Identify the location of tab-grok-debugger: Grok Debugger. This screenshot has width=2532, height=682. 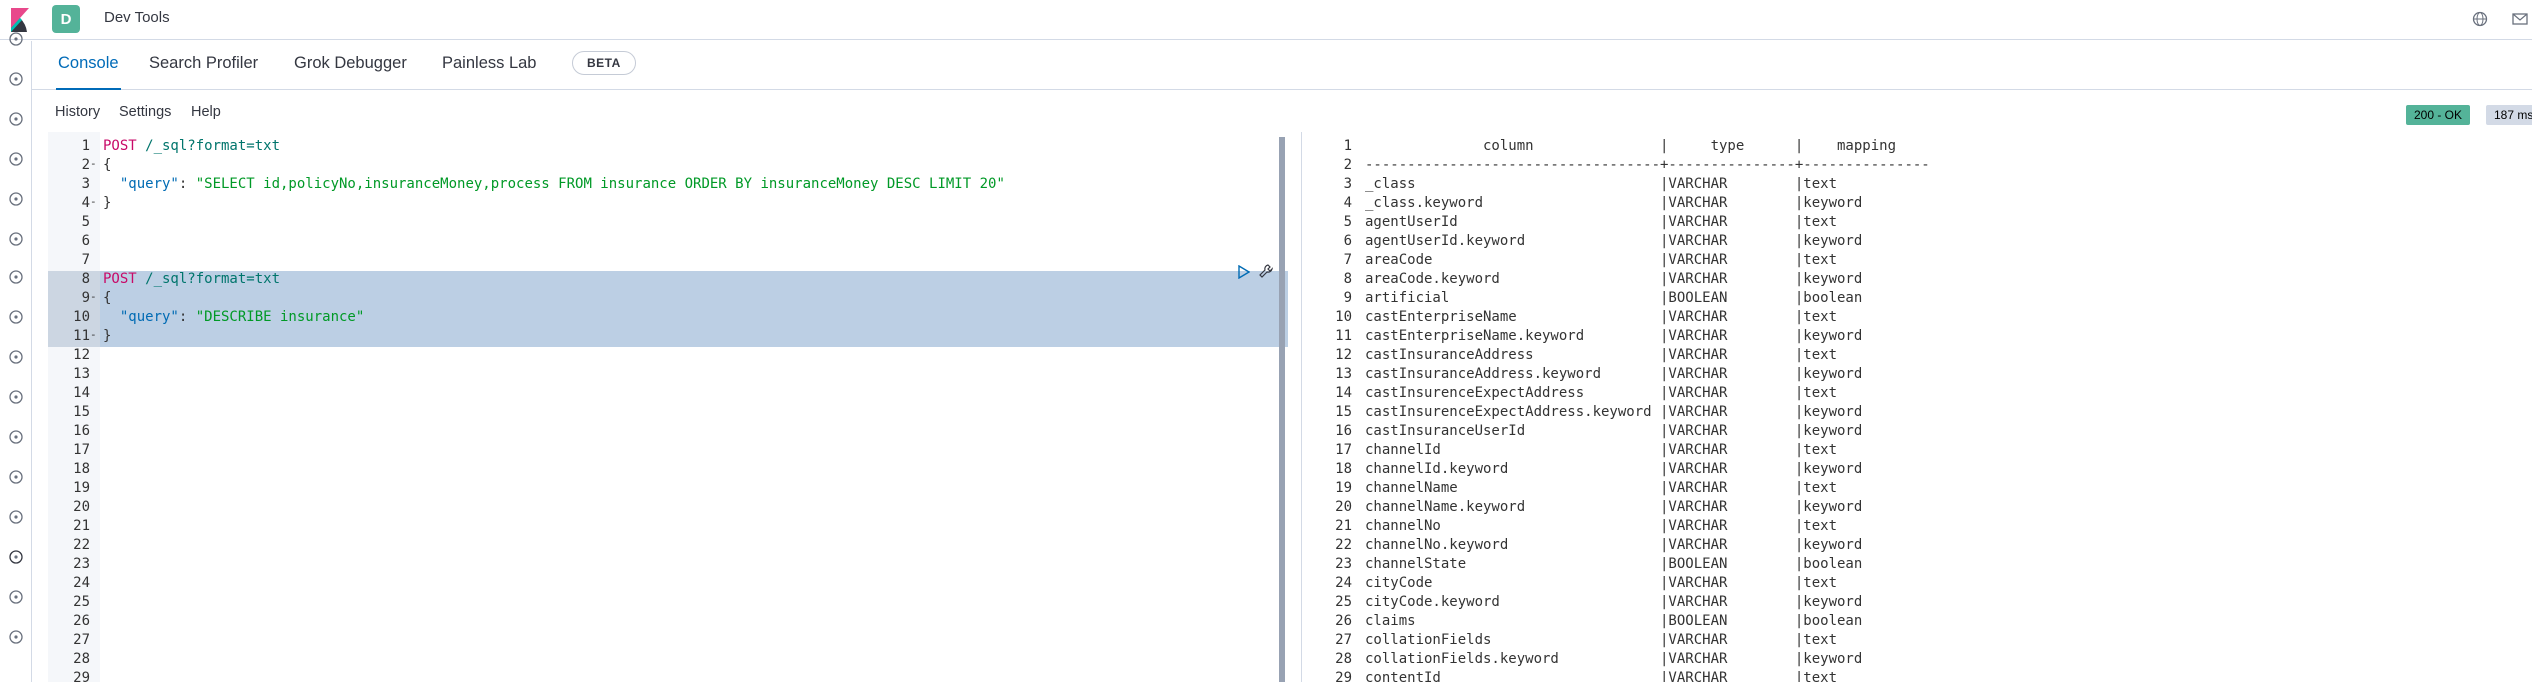
(350, 64).